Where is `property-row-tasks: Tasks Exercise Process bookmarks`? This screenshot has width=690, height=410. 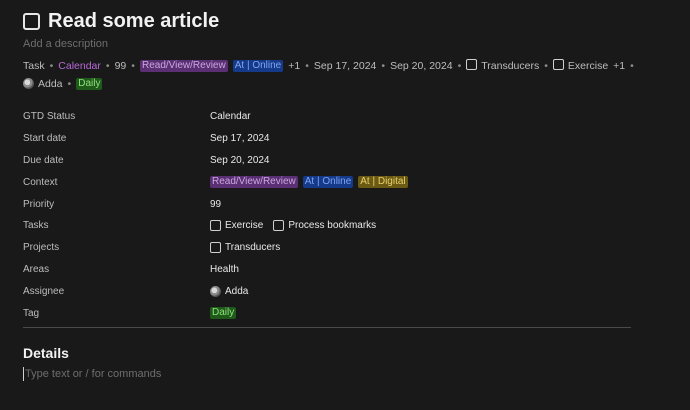 property-row-tasks: Tasks Exercise Process bookmarks is located at coordinates (328, 226).